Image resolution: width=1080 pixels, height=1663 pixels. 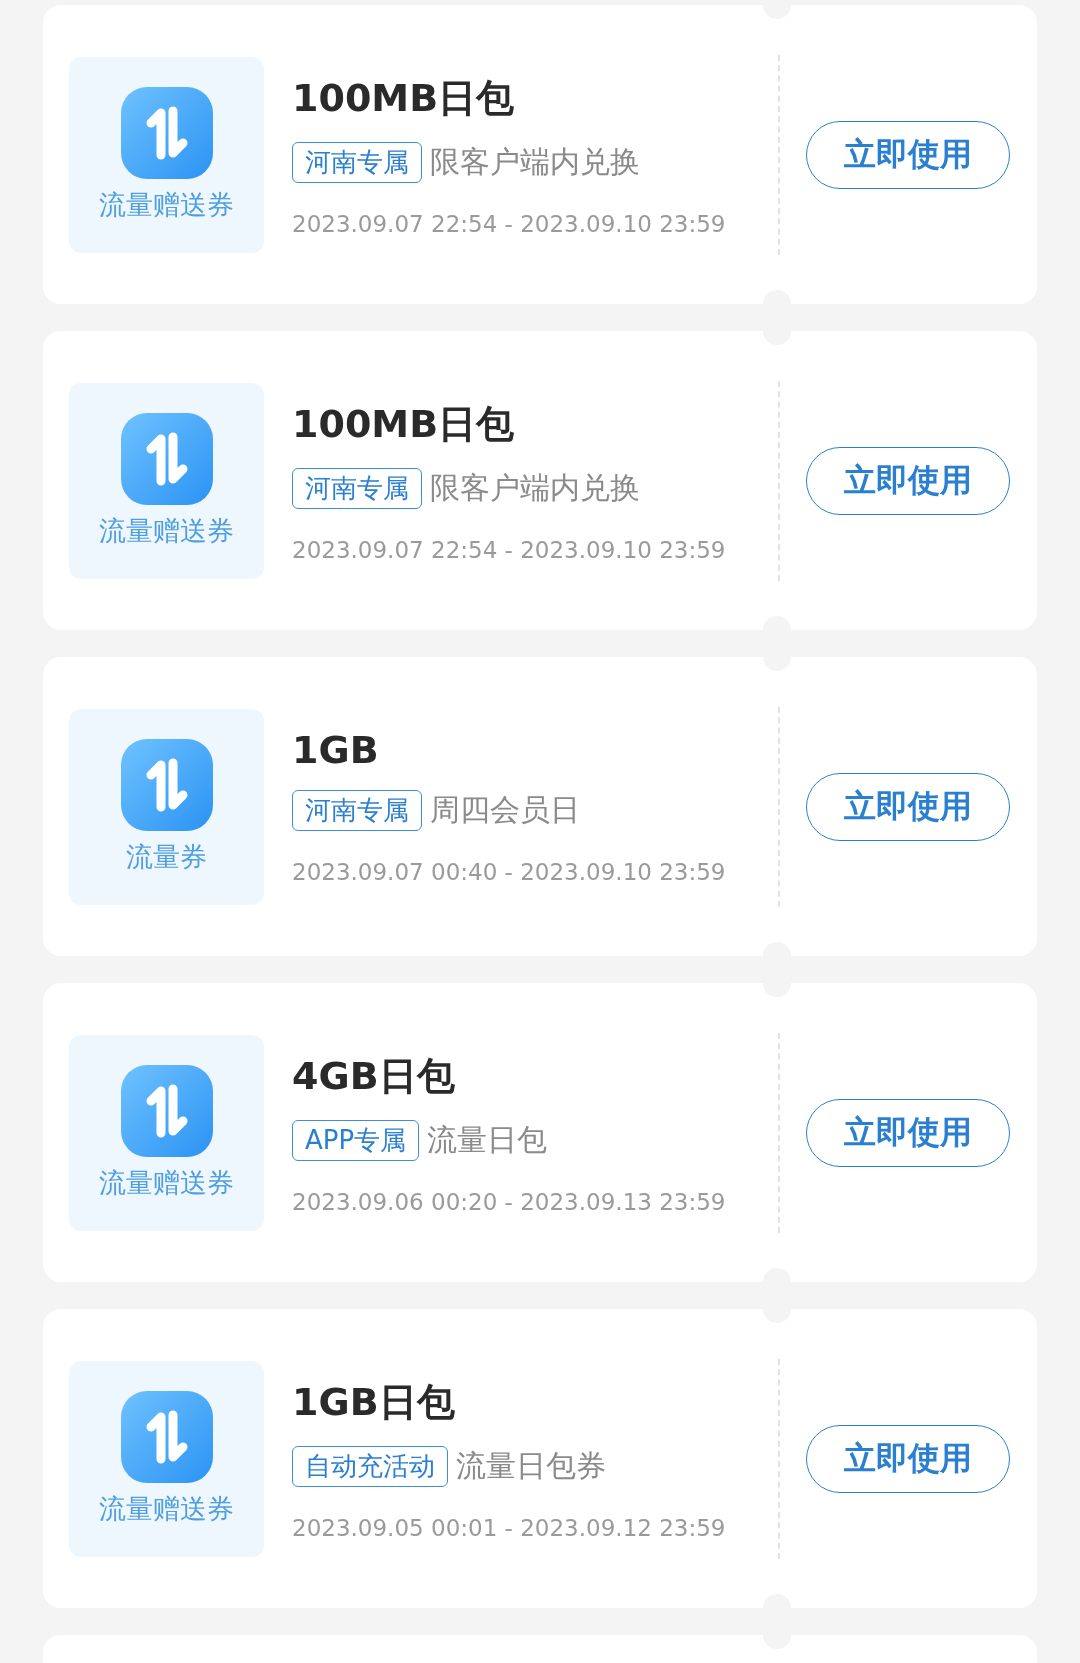 What do you see at coordinates (509, 1527) in the screenshot?
I see `validity-period: 2023.09.05 00:01 - 2023.09.12 23:59` at bounding box center [509, 1527].